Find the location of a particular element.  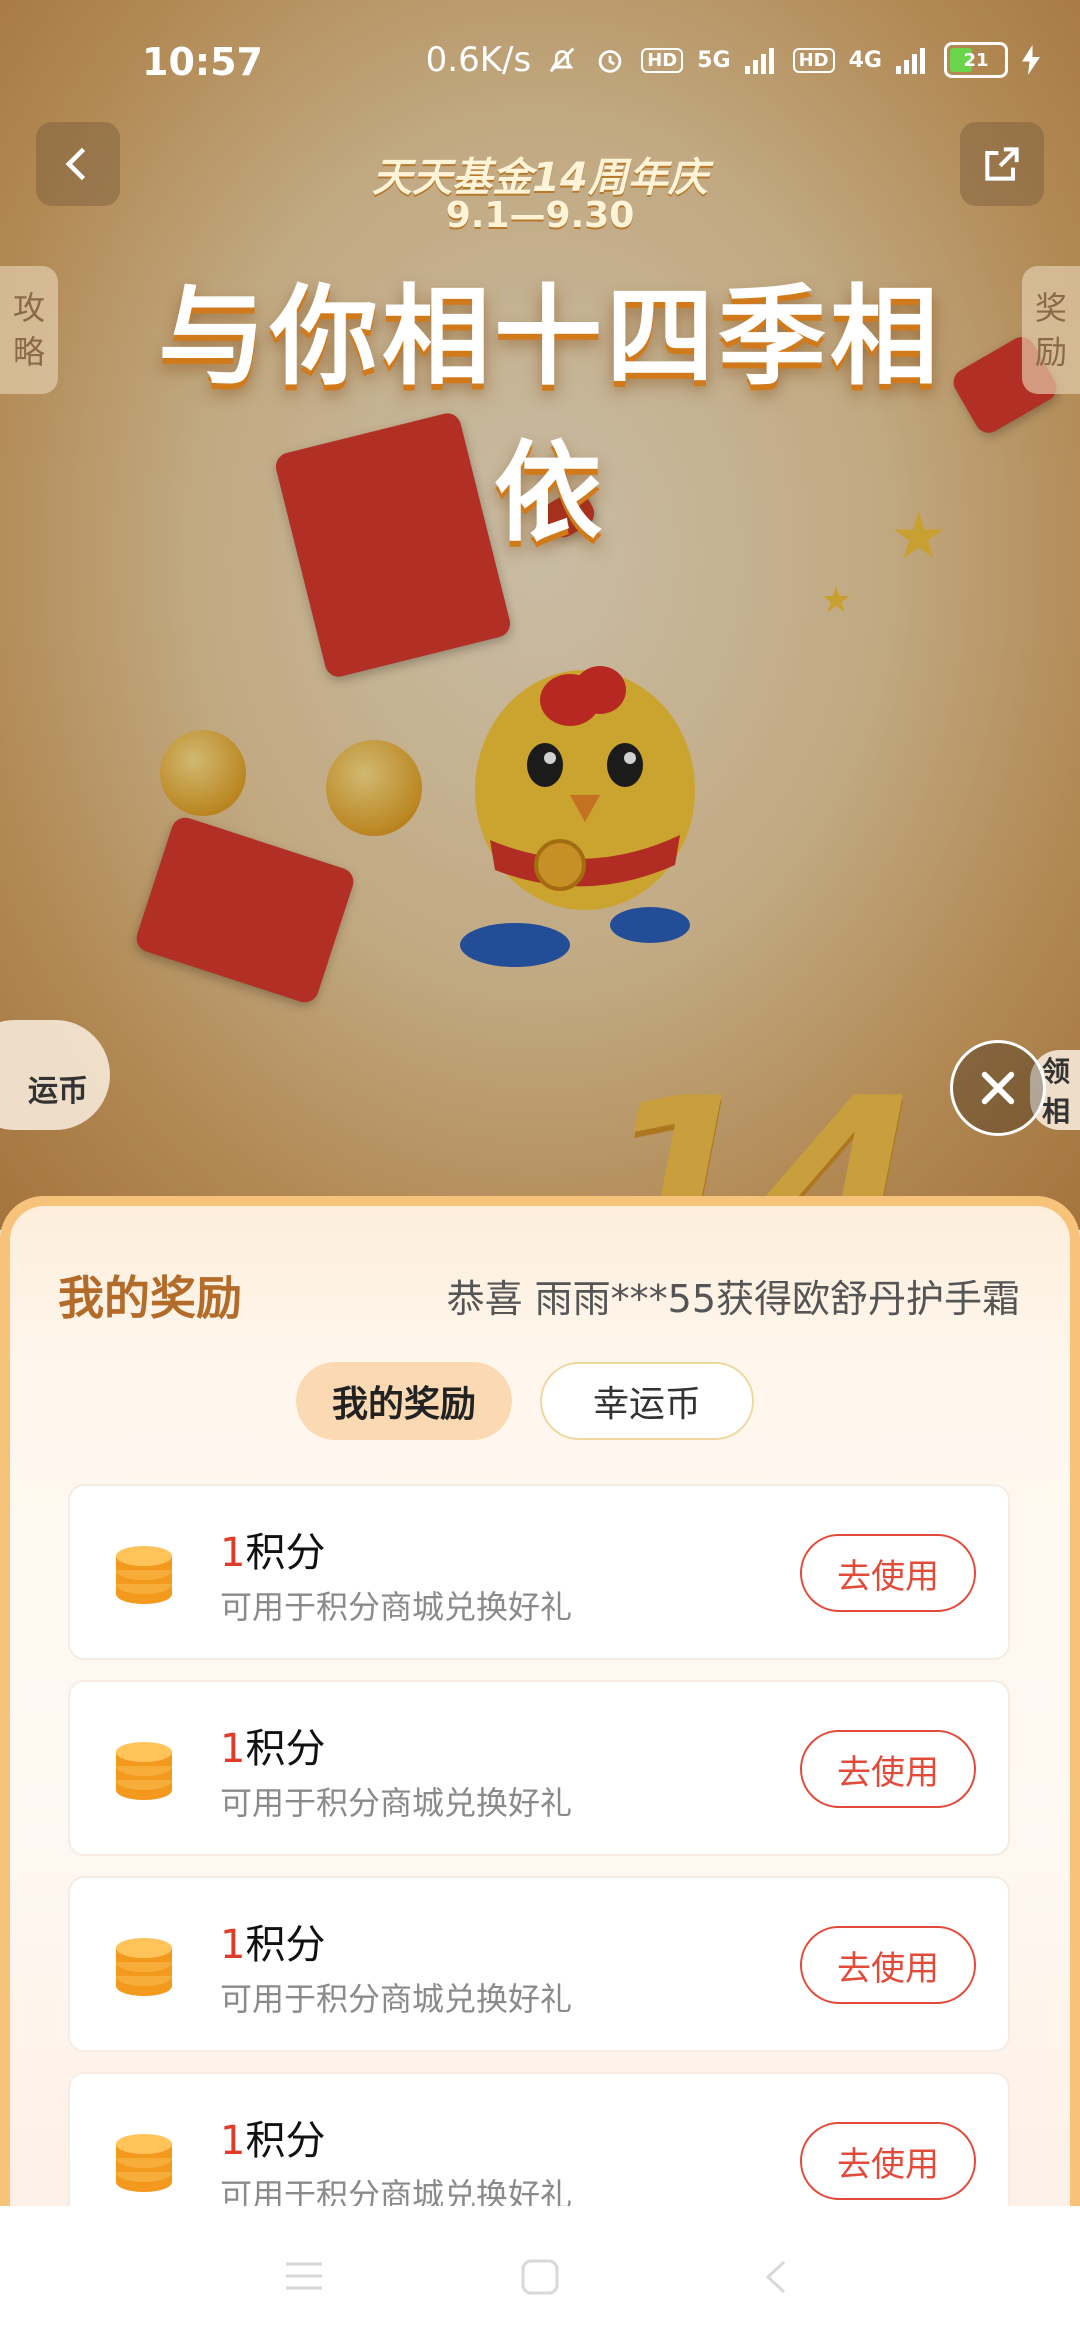

charging-icon is located at coordinates (1031, 60).